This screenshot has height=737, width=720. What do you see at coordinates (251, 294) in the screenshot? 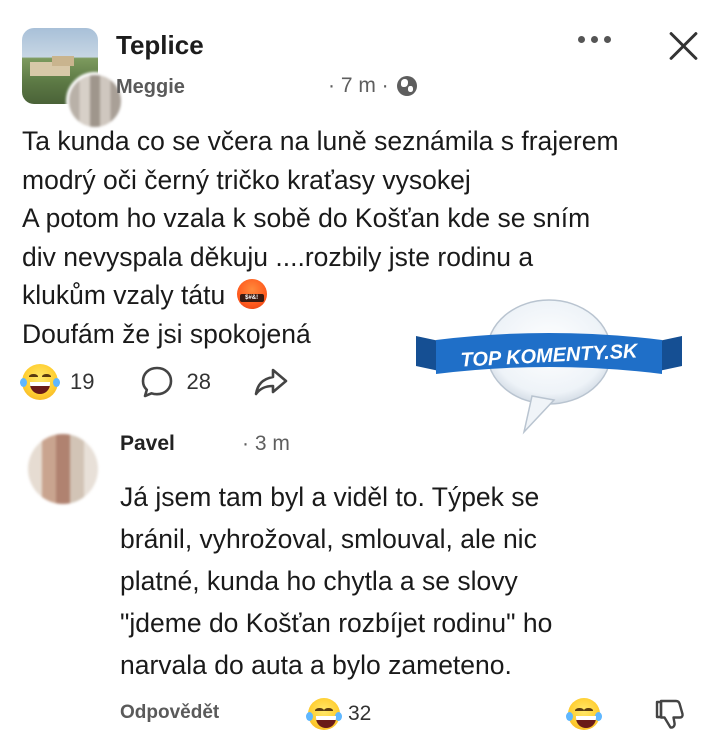
I see `angry-swearing-face-icon` at bounding box center [251, 294].